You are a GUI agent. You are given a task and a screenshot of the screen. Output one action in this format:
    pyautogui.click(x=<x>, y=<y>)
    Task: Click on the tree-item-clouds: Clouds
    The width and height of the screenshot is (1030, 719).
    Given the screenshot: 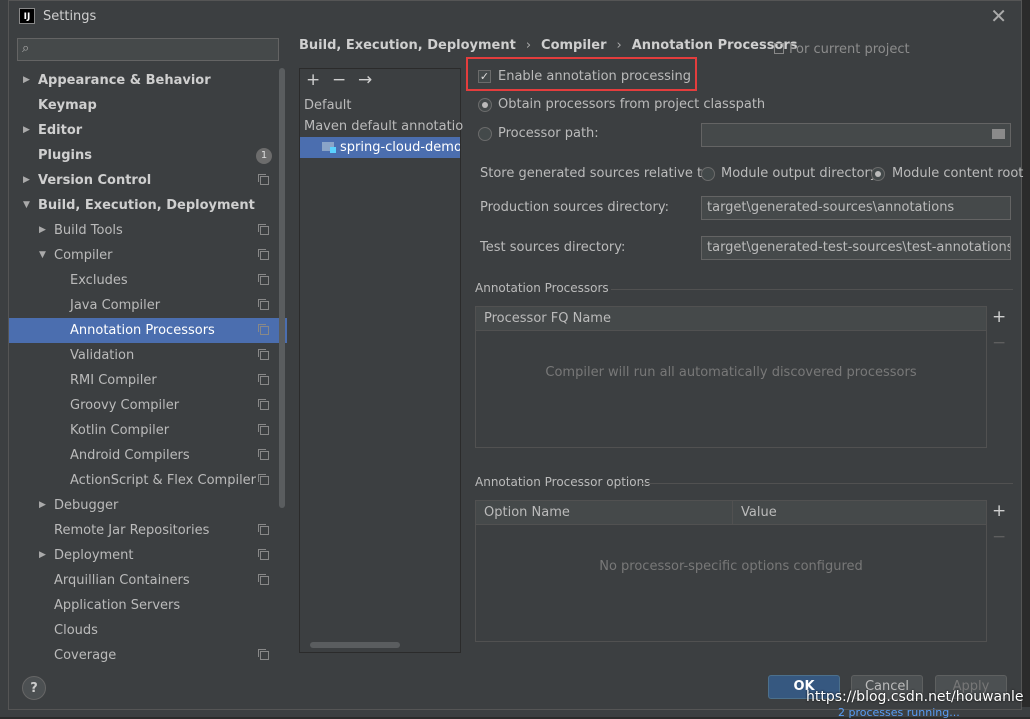 What is the action you would take?
    pyautogui.click(x=148, y=630)
    